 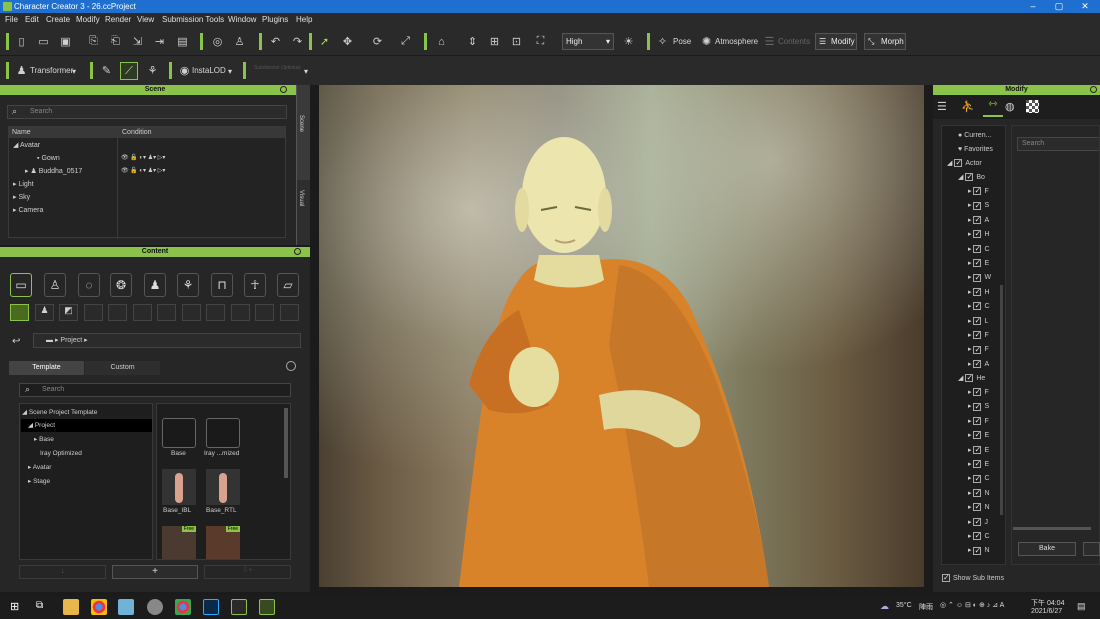 What do you see at coordinates (979, 493) in the screenshot?
I see `tree-item: ▸ N` at bounding box center [979, 493].